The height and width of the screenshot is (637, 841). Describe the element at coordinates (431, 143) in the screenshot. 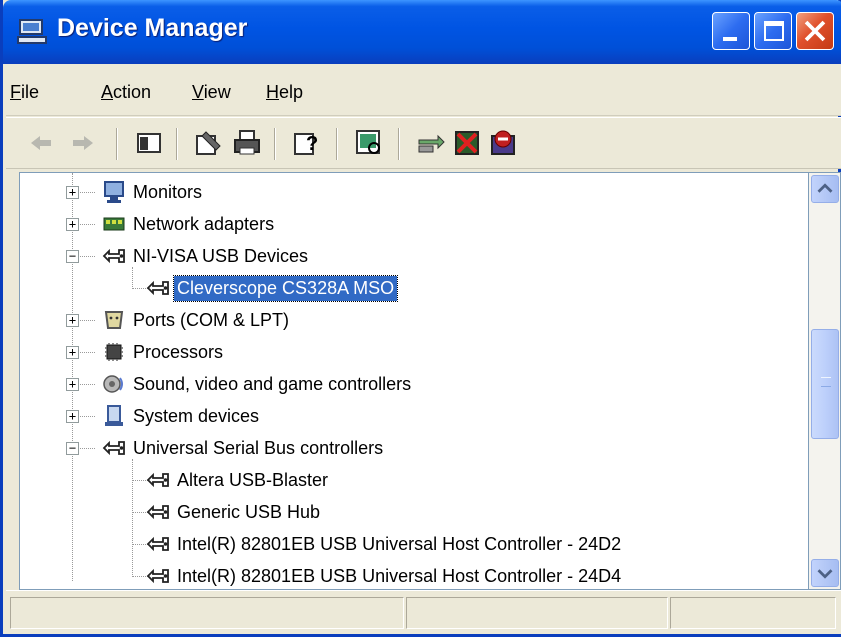

I see `update-driver-icon` at that location.